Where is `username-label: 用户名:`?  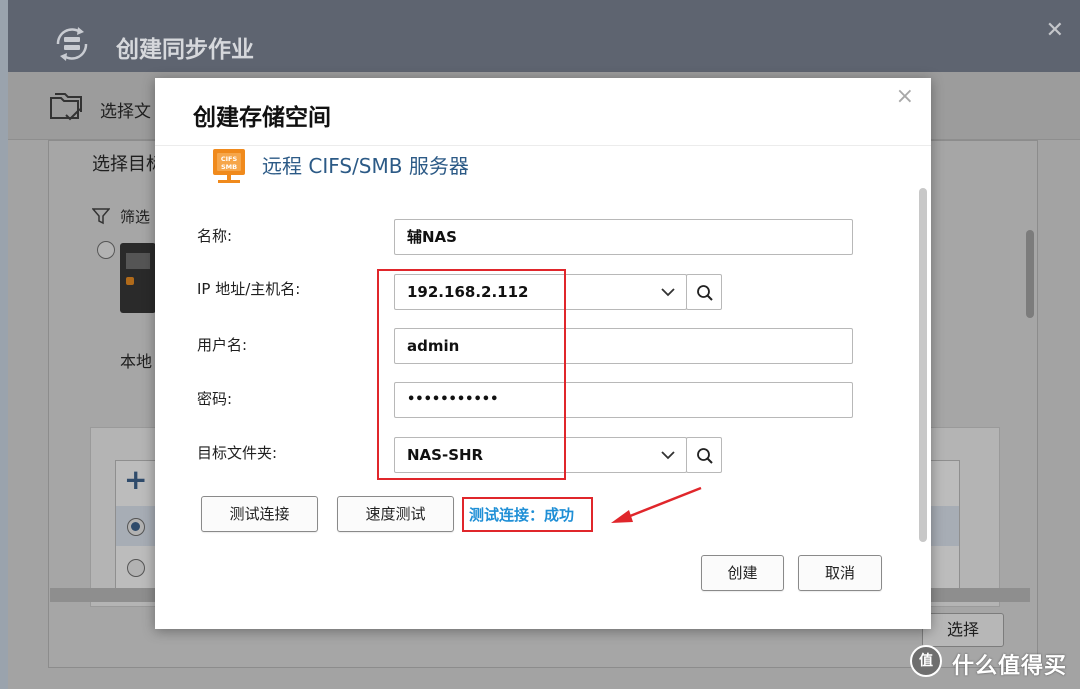 username-label: 用户名: is located at coordinates (222, 345).